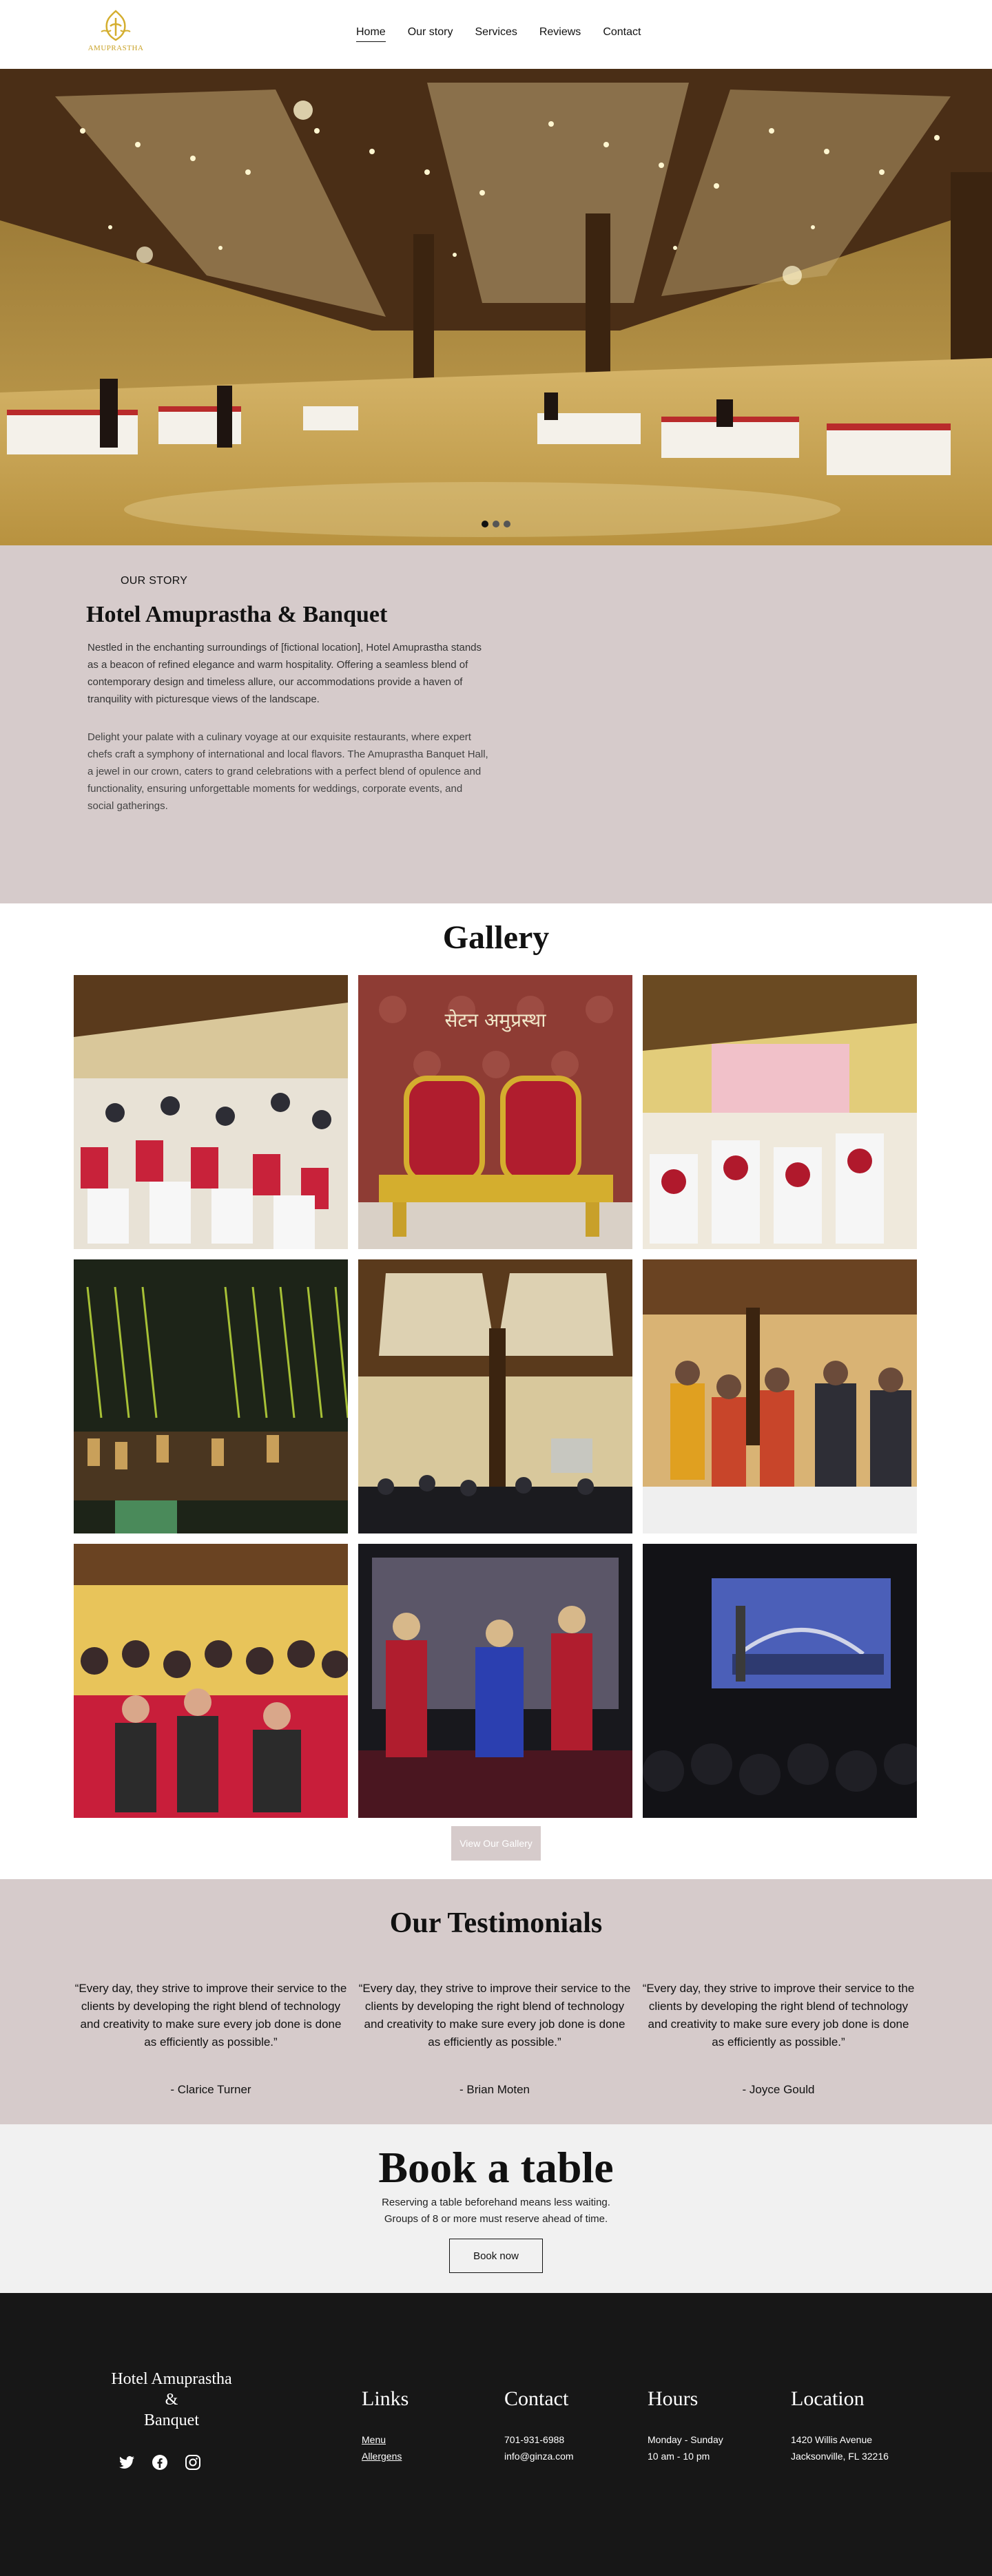  I want to click on twitter-icon, so click(126, 2462).